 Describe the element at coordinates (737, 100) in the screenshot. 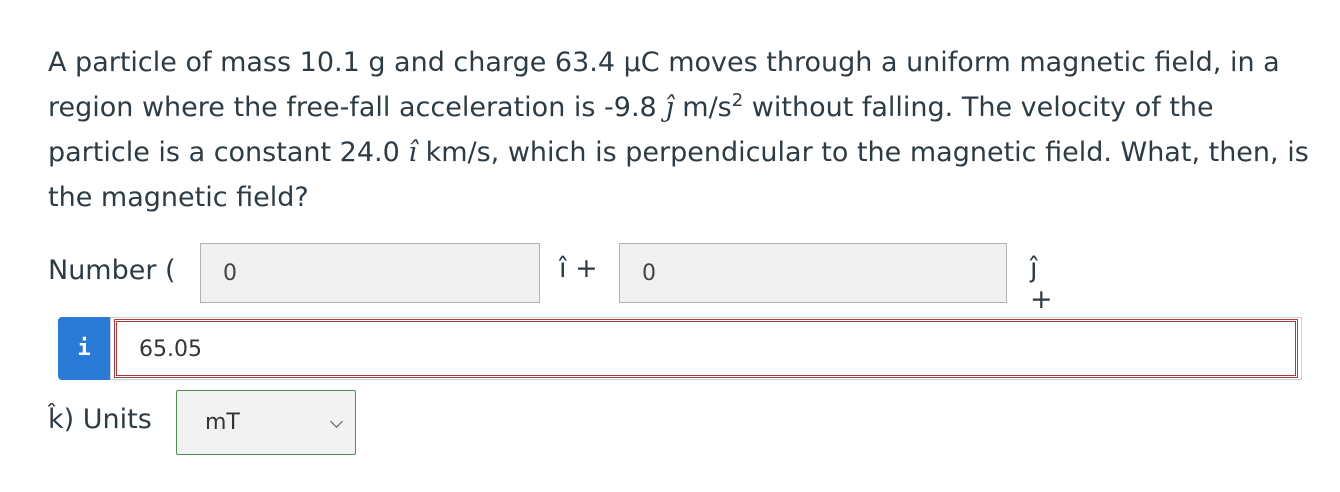

I see `exponent: 2` at that location.